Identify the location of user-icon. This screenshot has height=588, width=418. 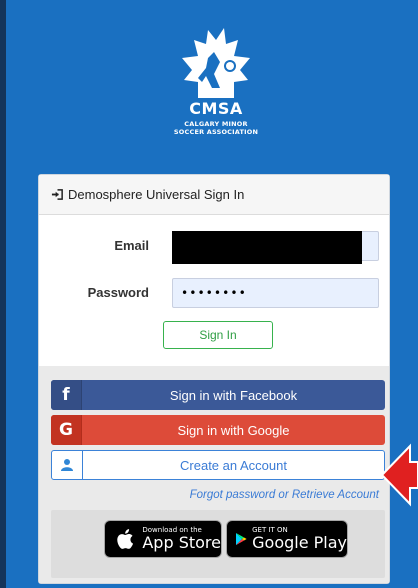
(67, 465).